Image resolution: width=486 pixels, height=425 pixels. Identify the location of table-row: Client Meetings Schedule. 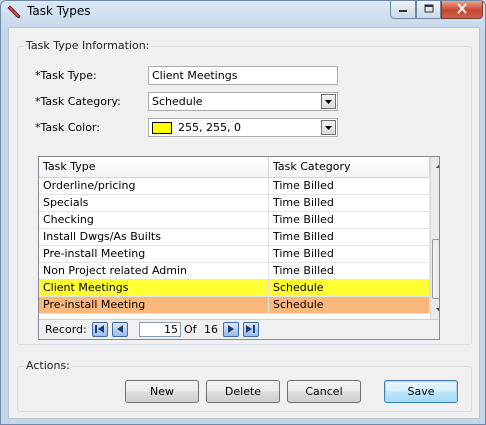
(234, 288).